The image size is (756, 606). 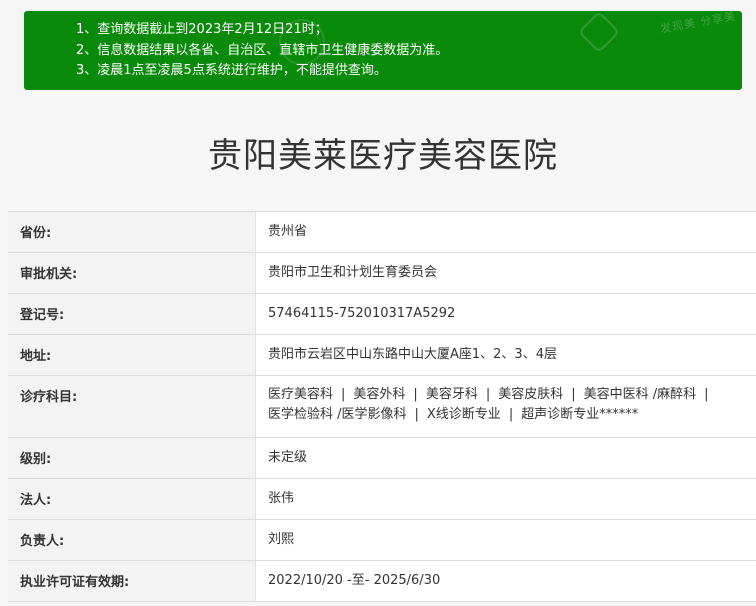 I want to click on notice-line-2: 2、信息数据结果以各省、自治区、直辖市卫生健康委数据为准。, so click(x=262, y=50).